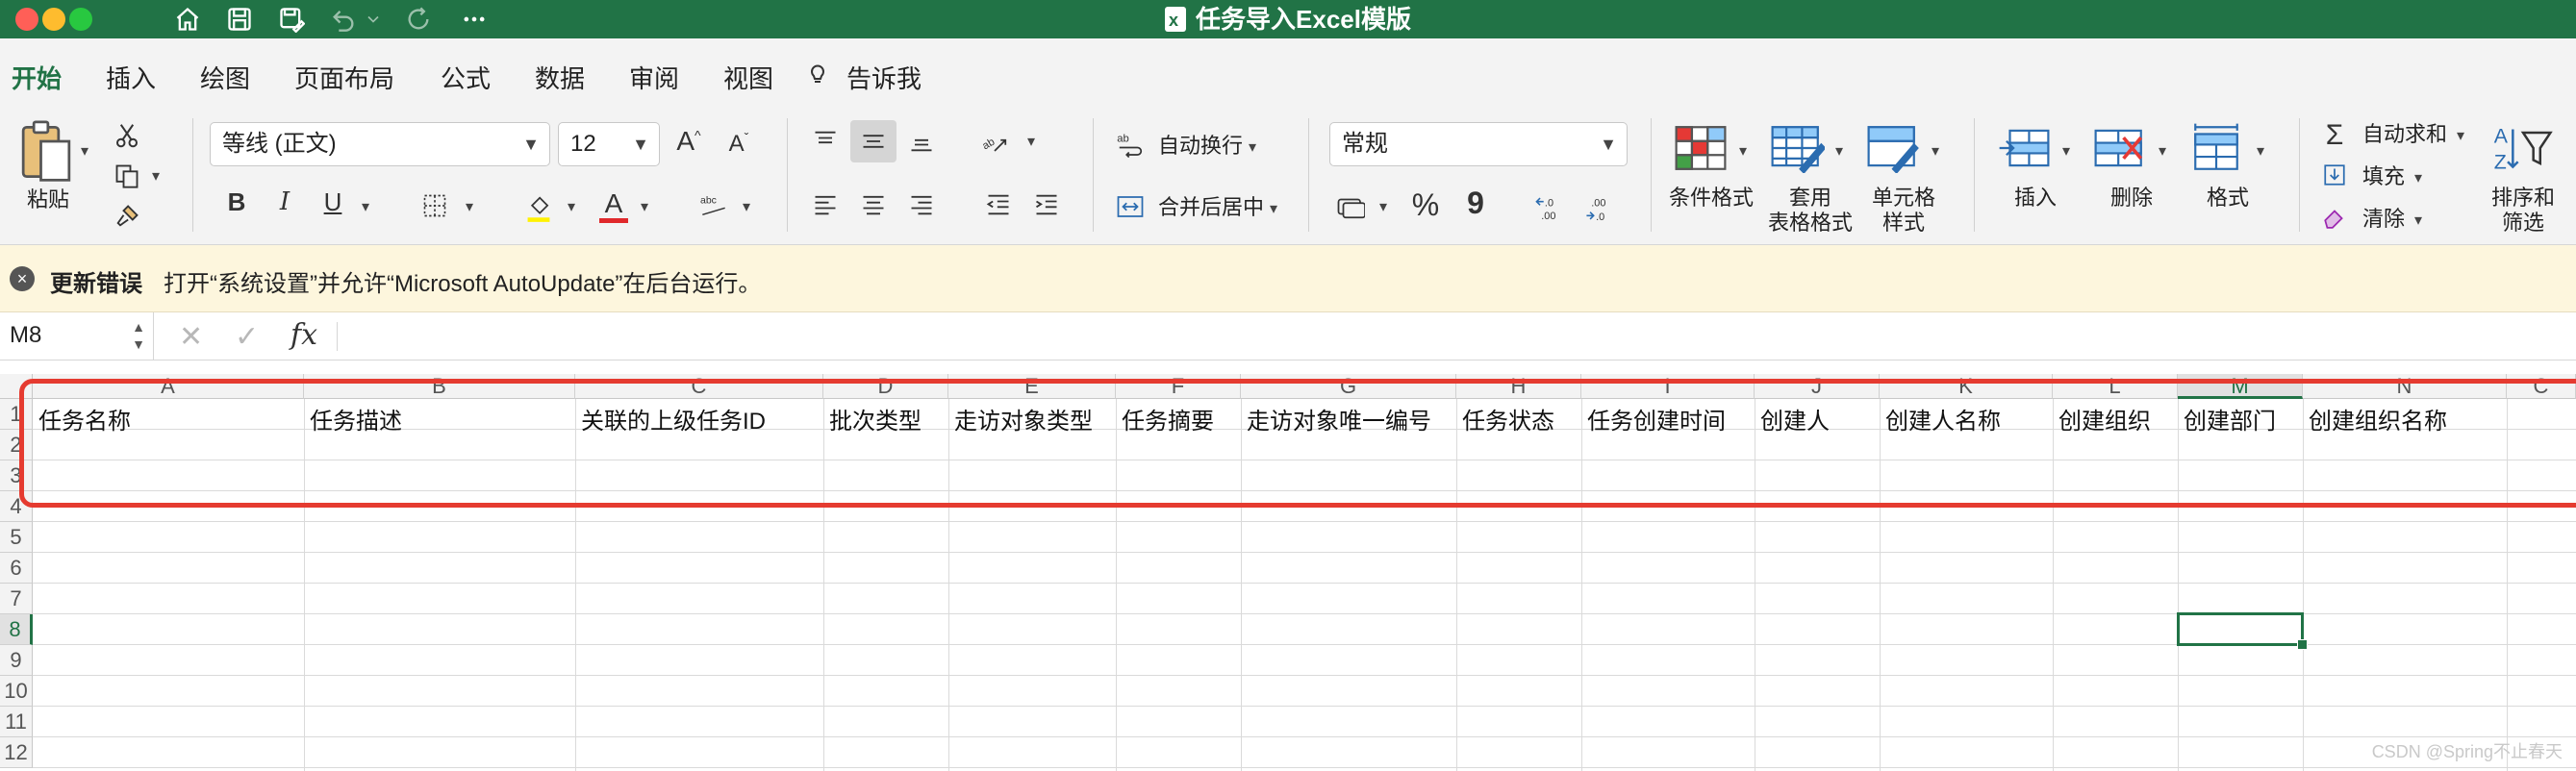  What do you see at coordinates (2334, 175) in the screenshot?
I see `fill-down-icon` at bounding box center [2334, 175].